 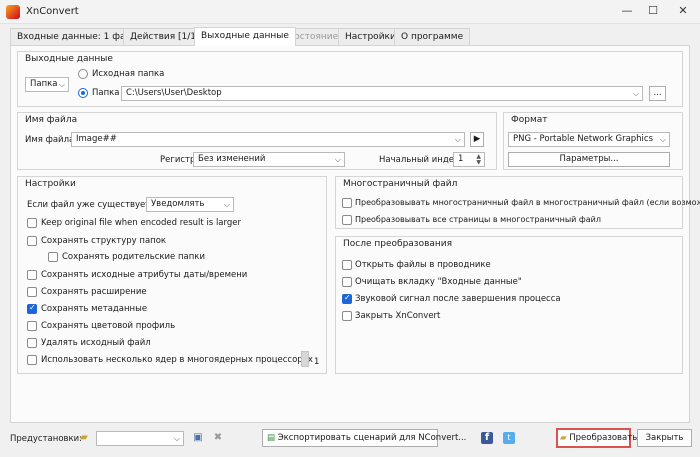 What do you see at coordinates (271, 438) in the screenshot?
I see `script-icon: ▤` at bounding box center [271, 438].